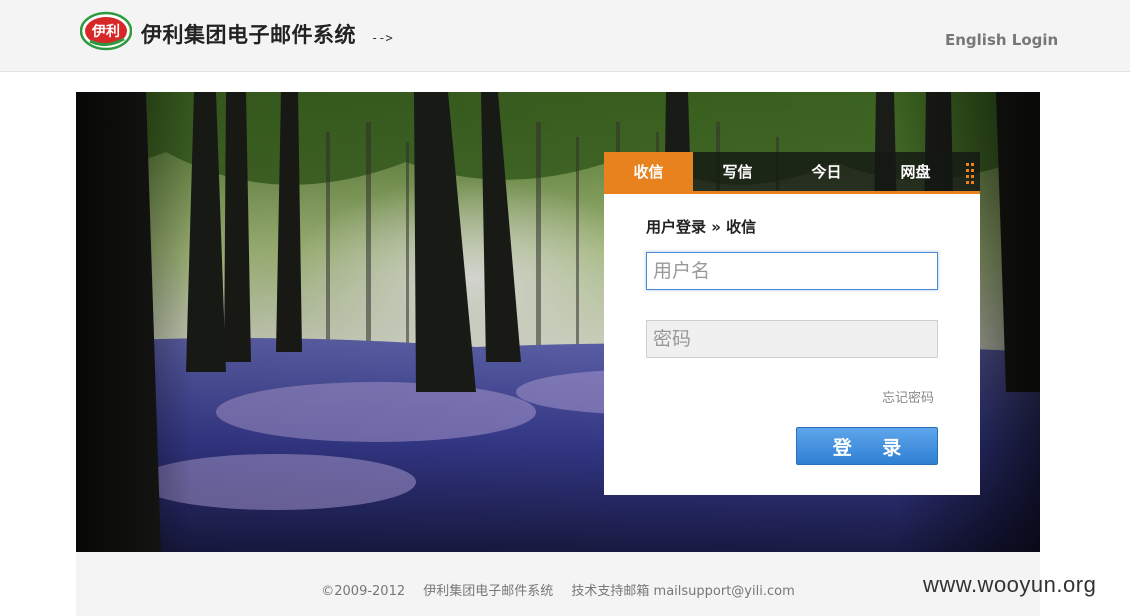  I want to click on tab-inbox: 收信, so click(648, 171).